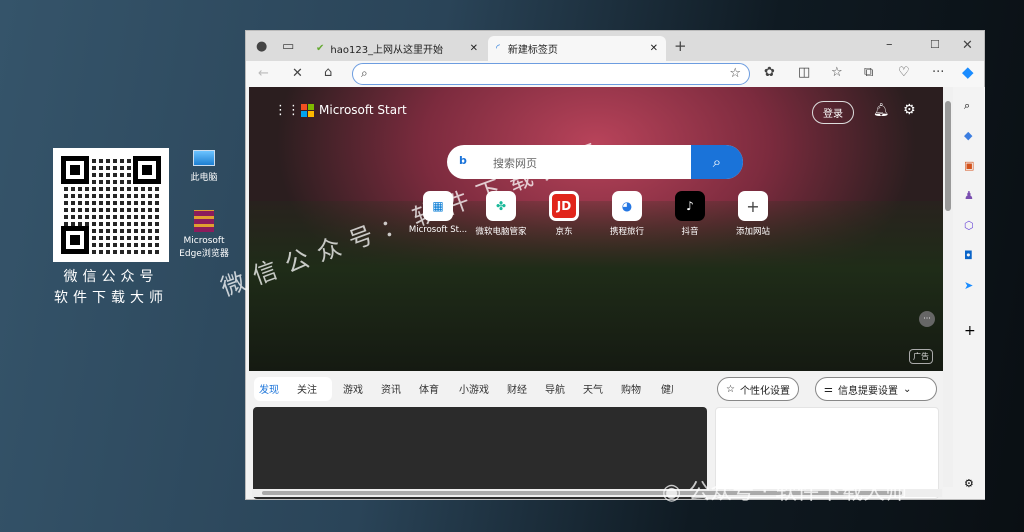 This screenshot has height=532, width=1024. What do you see at coordinates (204, 234) in the screenshot?
I see `desktop-icon-edge: Microsoft Edge浏览器` at bounding box center [204, 234].